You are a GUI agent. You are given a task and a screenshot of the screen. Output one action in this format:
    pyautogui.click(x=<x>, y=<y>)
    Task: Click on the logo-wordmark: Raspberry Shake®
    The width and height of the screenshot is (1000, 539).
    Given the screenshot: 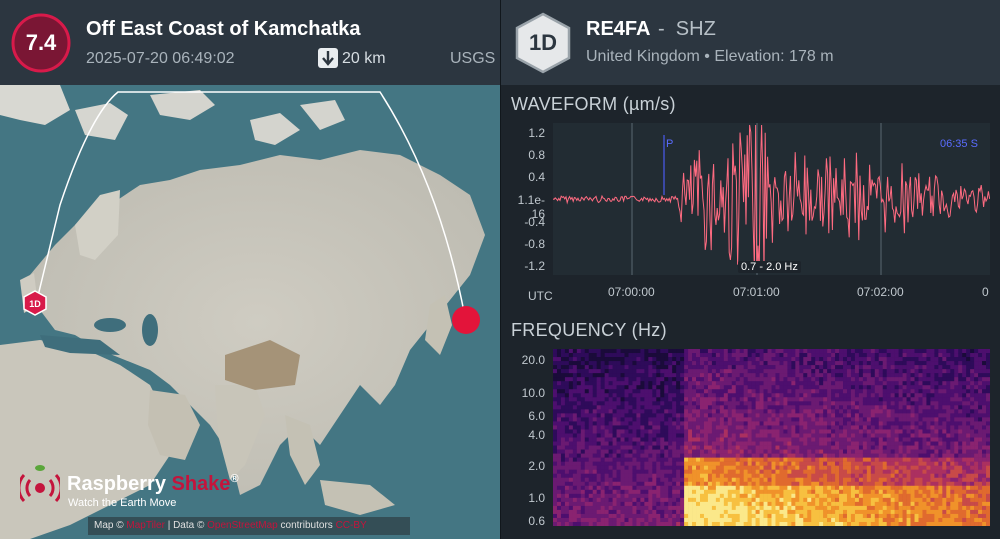 What is the action you would take?
    pyautogui.click(x=153, y=484)
    